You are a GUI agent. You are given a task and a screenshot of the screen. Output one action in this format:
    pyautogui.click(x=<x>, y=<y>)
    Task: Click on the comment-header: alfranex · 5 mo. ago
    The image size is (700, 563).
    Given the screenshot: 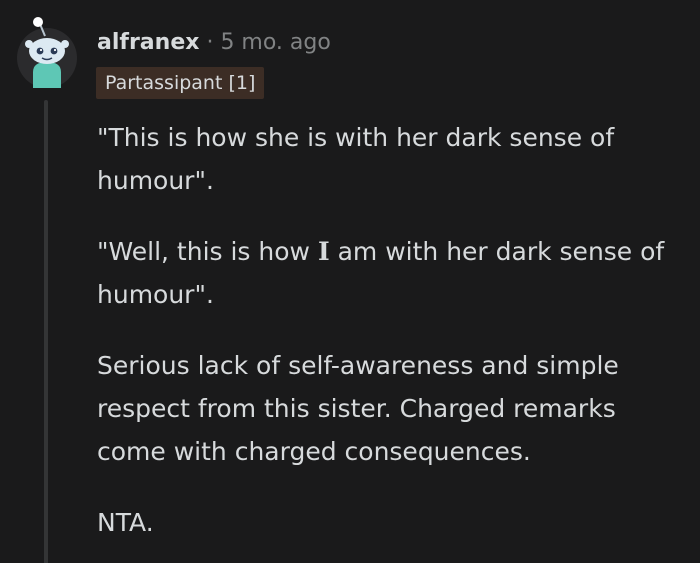 What is the action you would take?
    pyautogui.click(x=214, y=43)
    